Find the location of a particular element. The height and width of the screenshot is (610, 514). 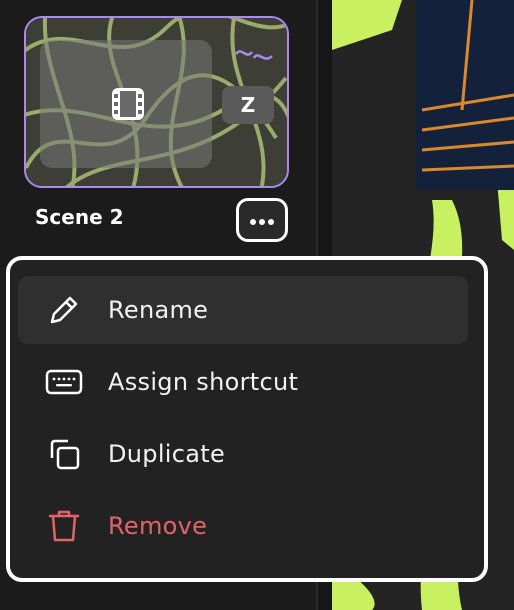

menu-item-rename: Rename is located at coordinates (243, 310).